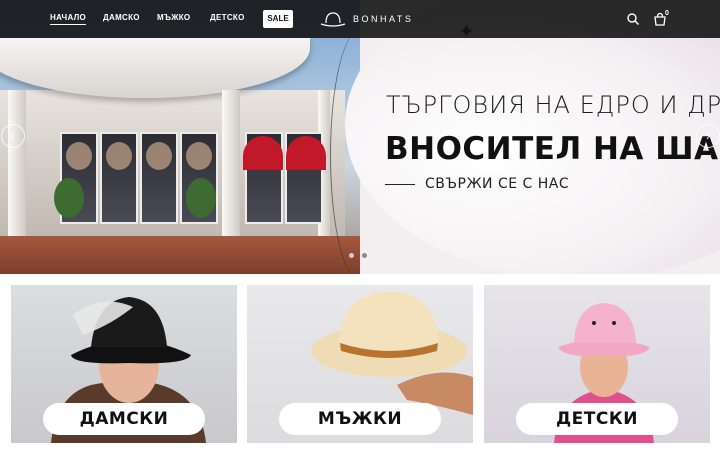 The image size is (720, 450). What do you see at coordinates (667, 13) in the screenshot?
I see `cart-count: 0` at bounding box center [667, 13].